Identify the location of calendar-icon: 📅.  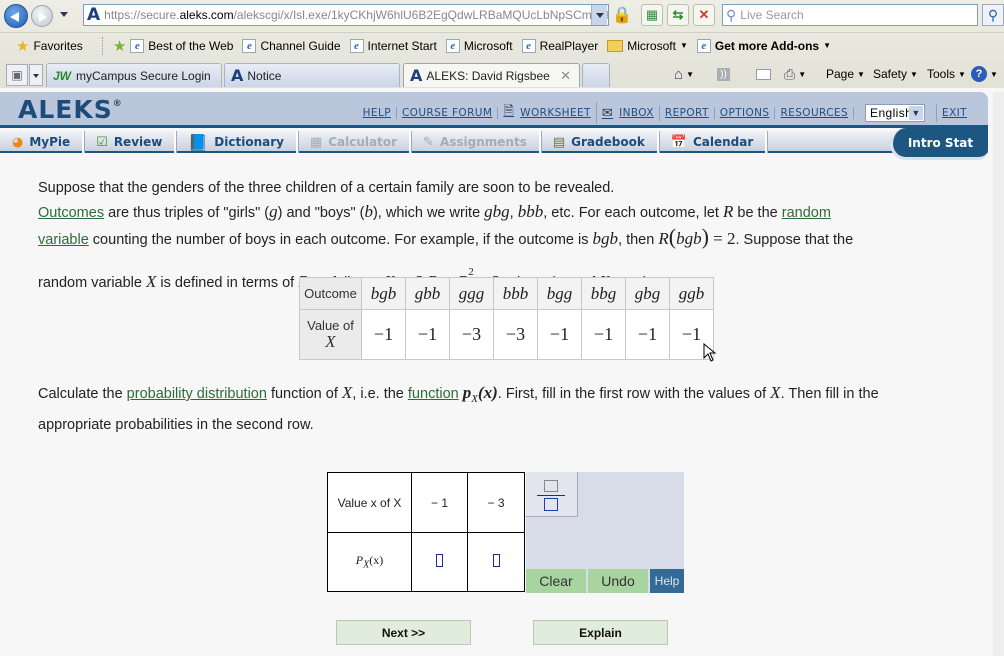
(678, 142).